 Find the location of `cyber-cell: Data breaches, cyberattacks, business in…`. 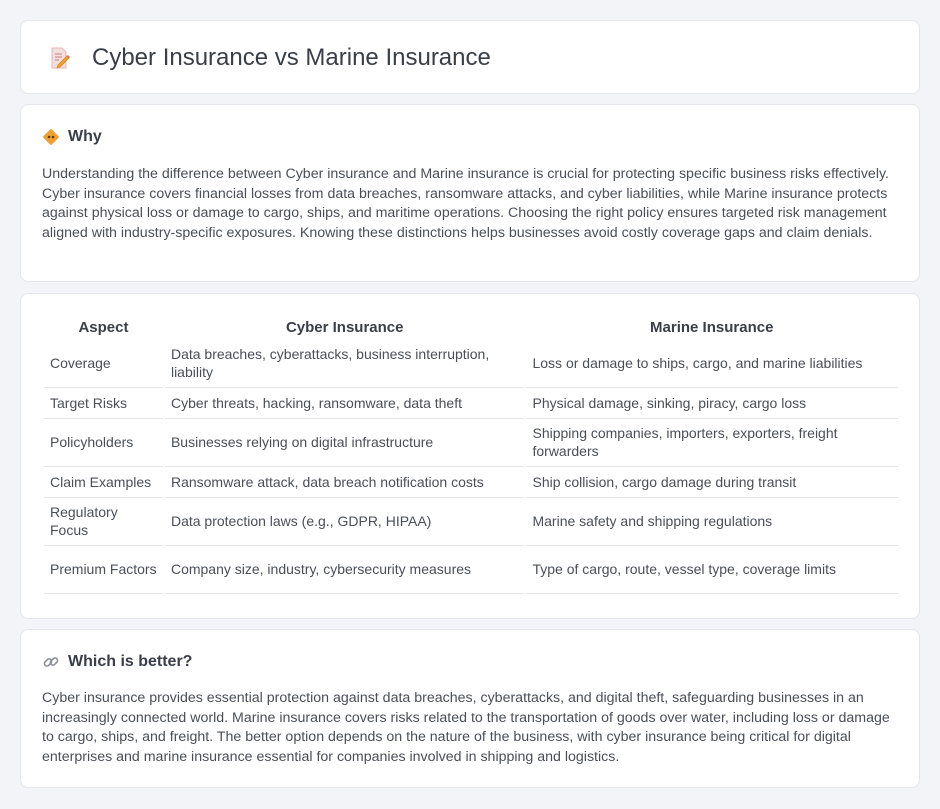

cyber-cell: Data breaches, cyberattacks, business in… is located at coordinates (344, 363).